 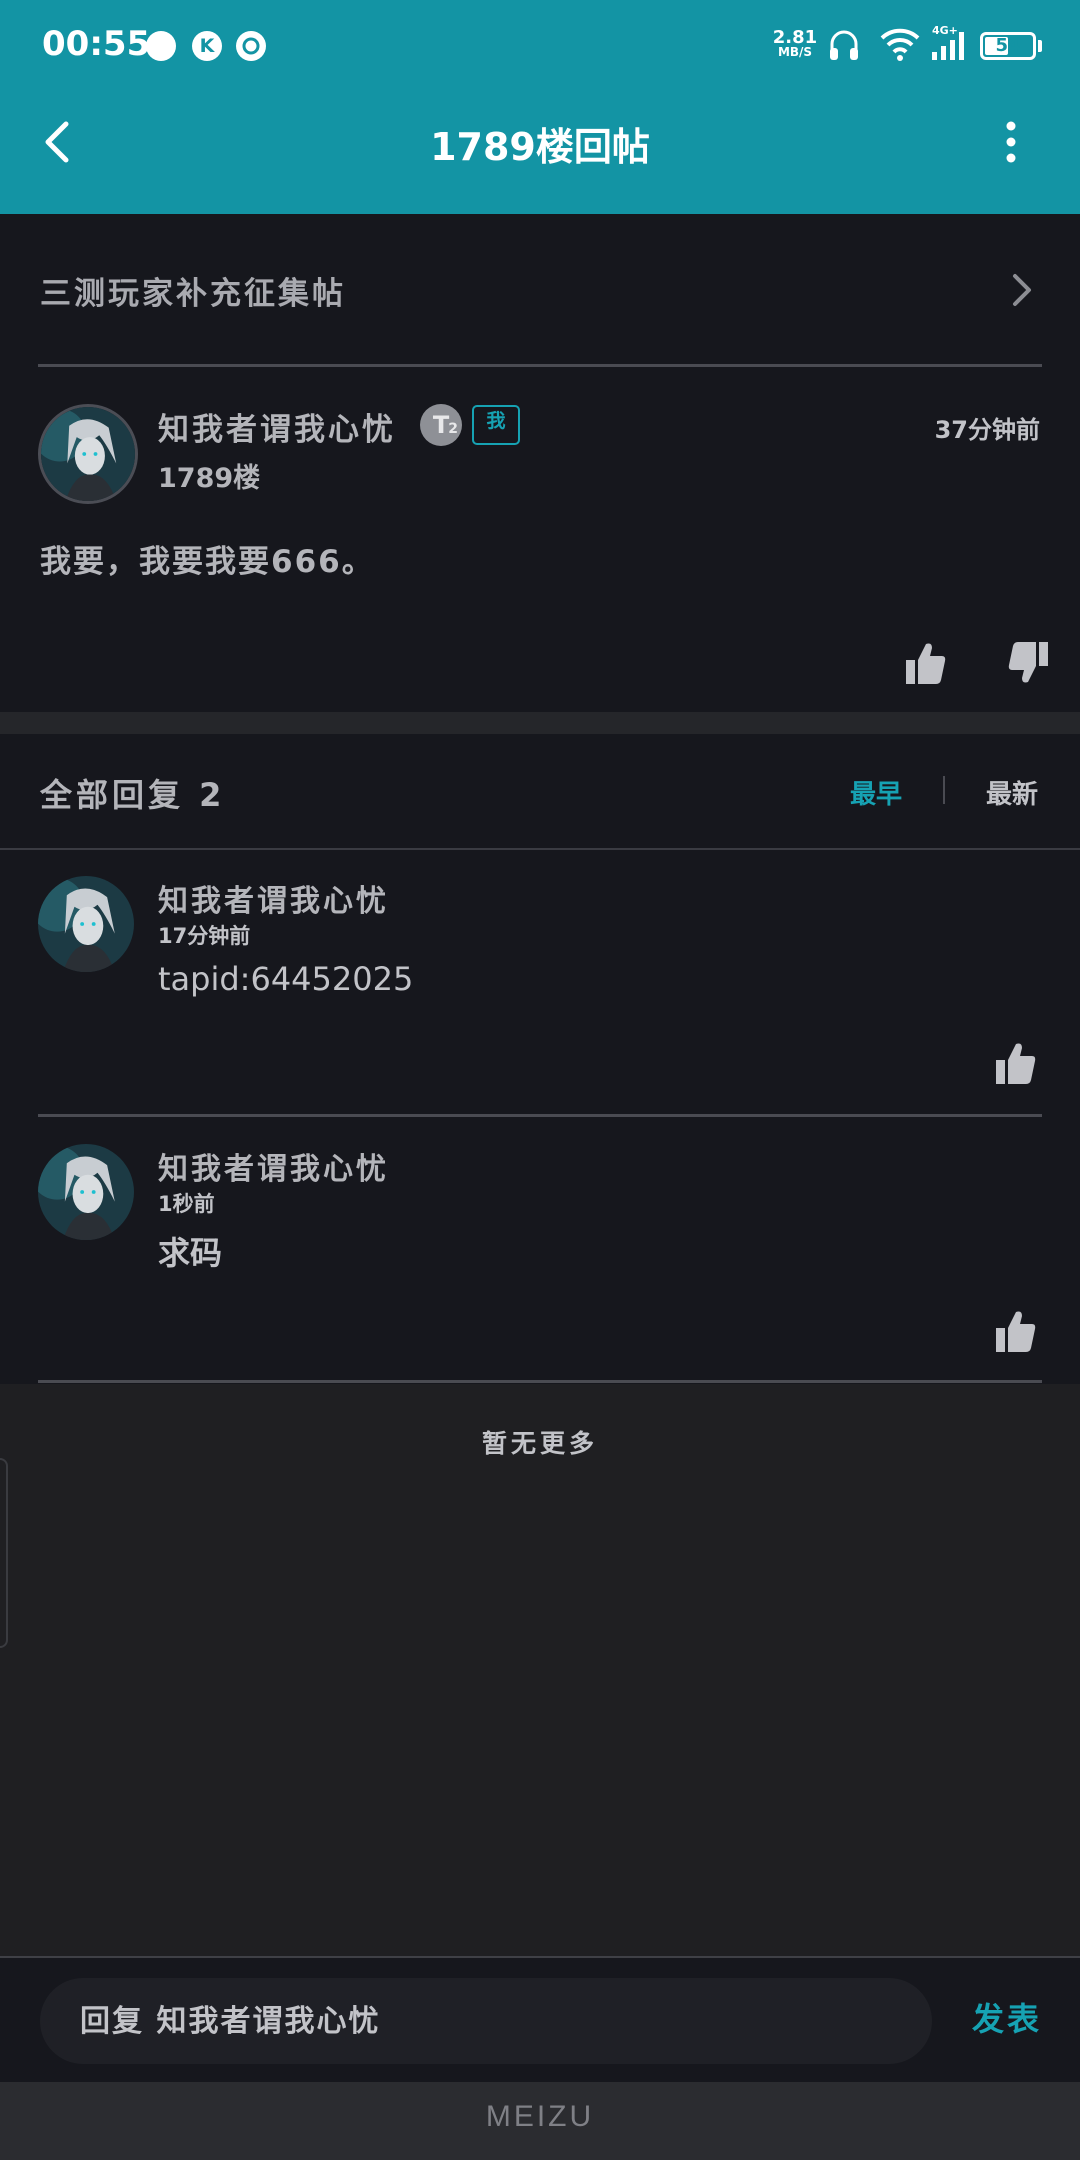 I want to click on network-speed: 2.81 MB/S, so click(x=795, y=43).